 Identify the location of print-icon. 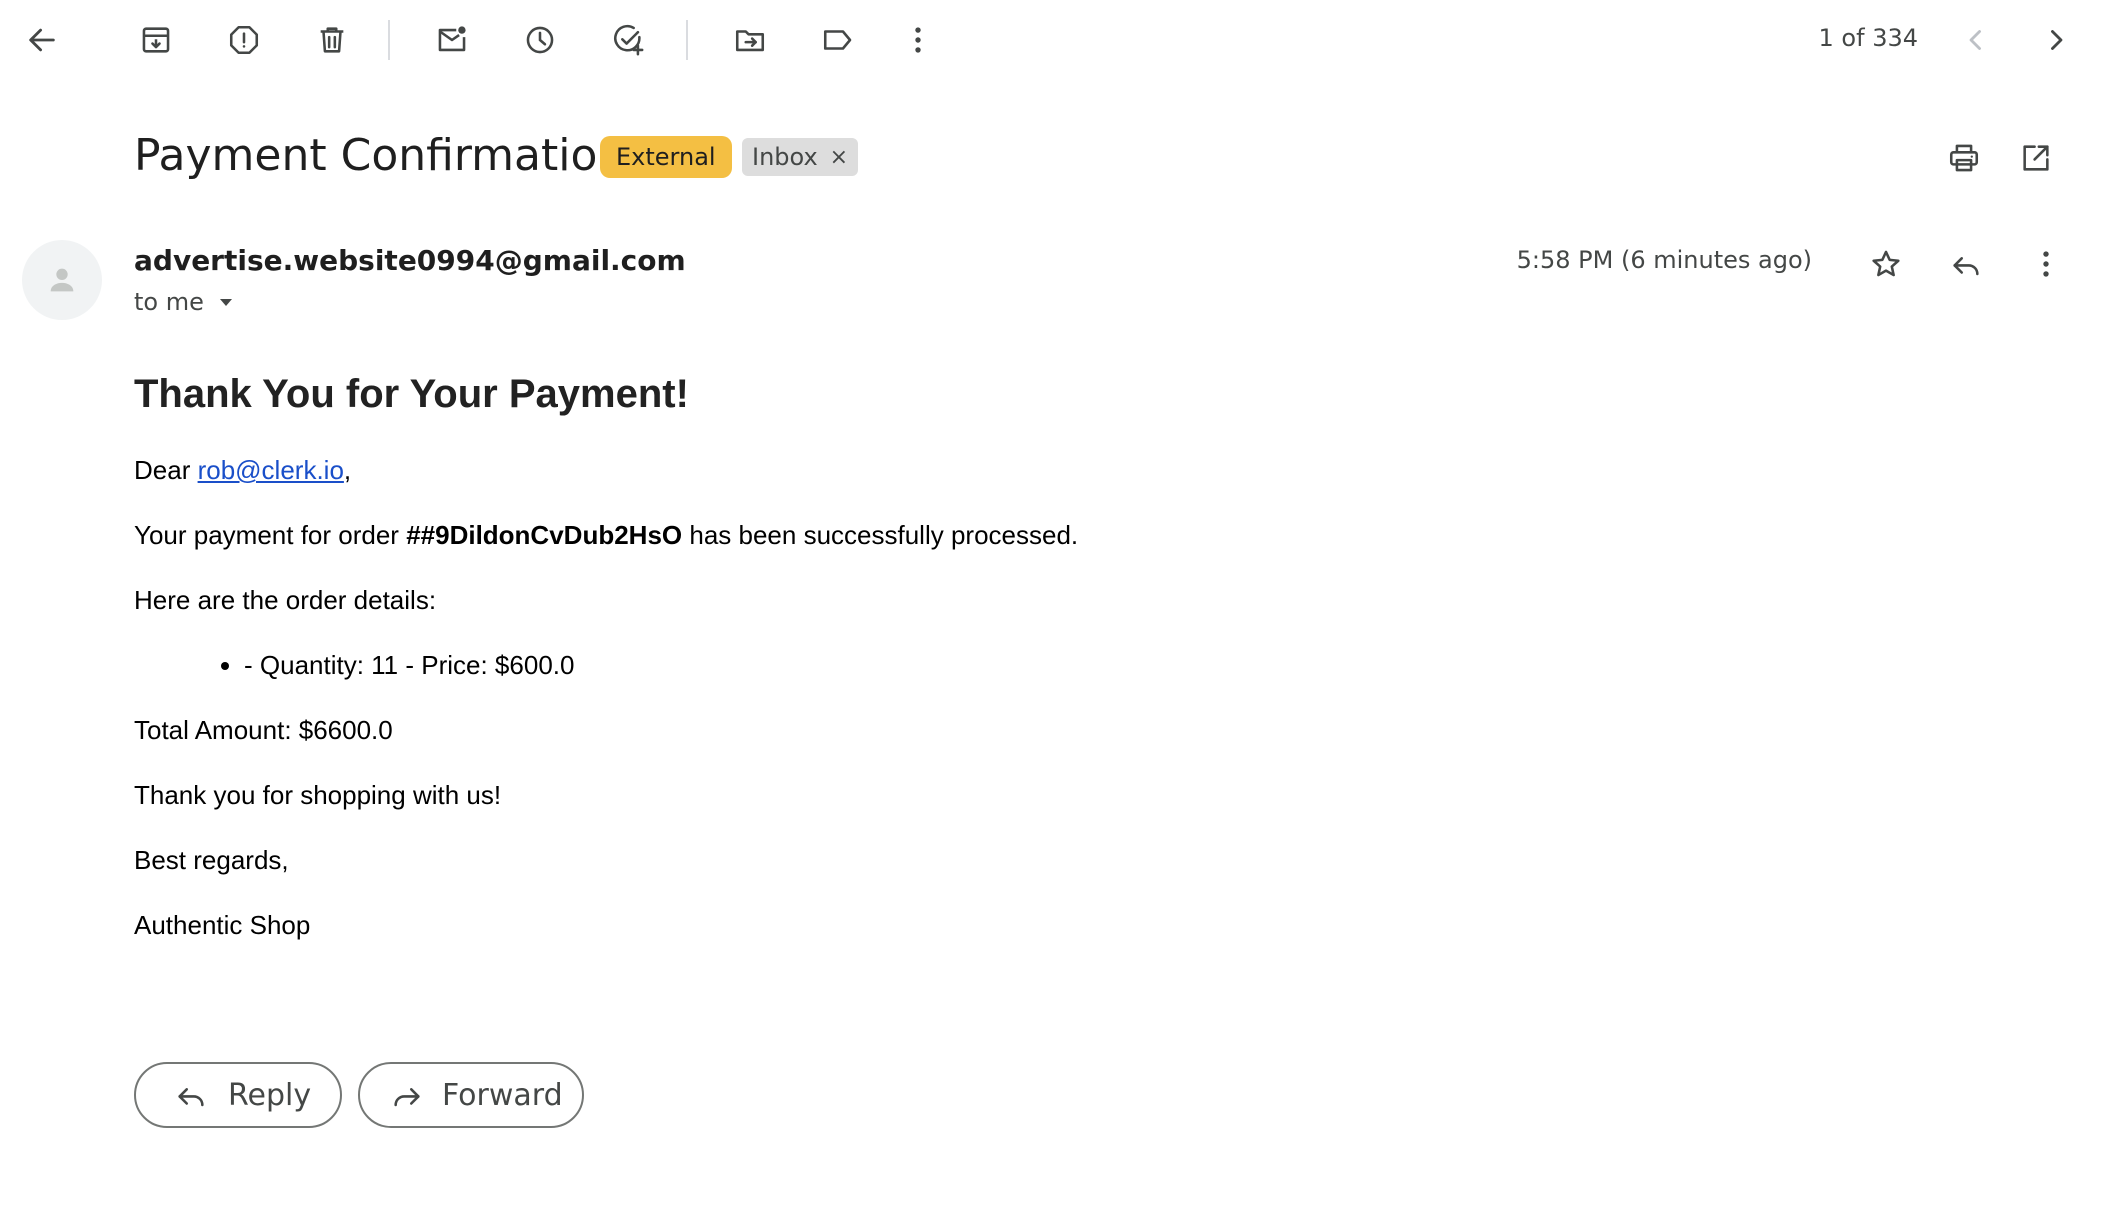
(1964, 158).